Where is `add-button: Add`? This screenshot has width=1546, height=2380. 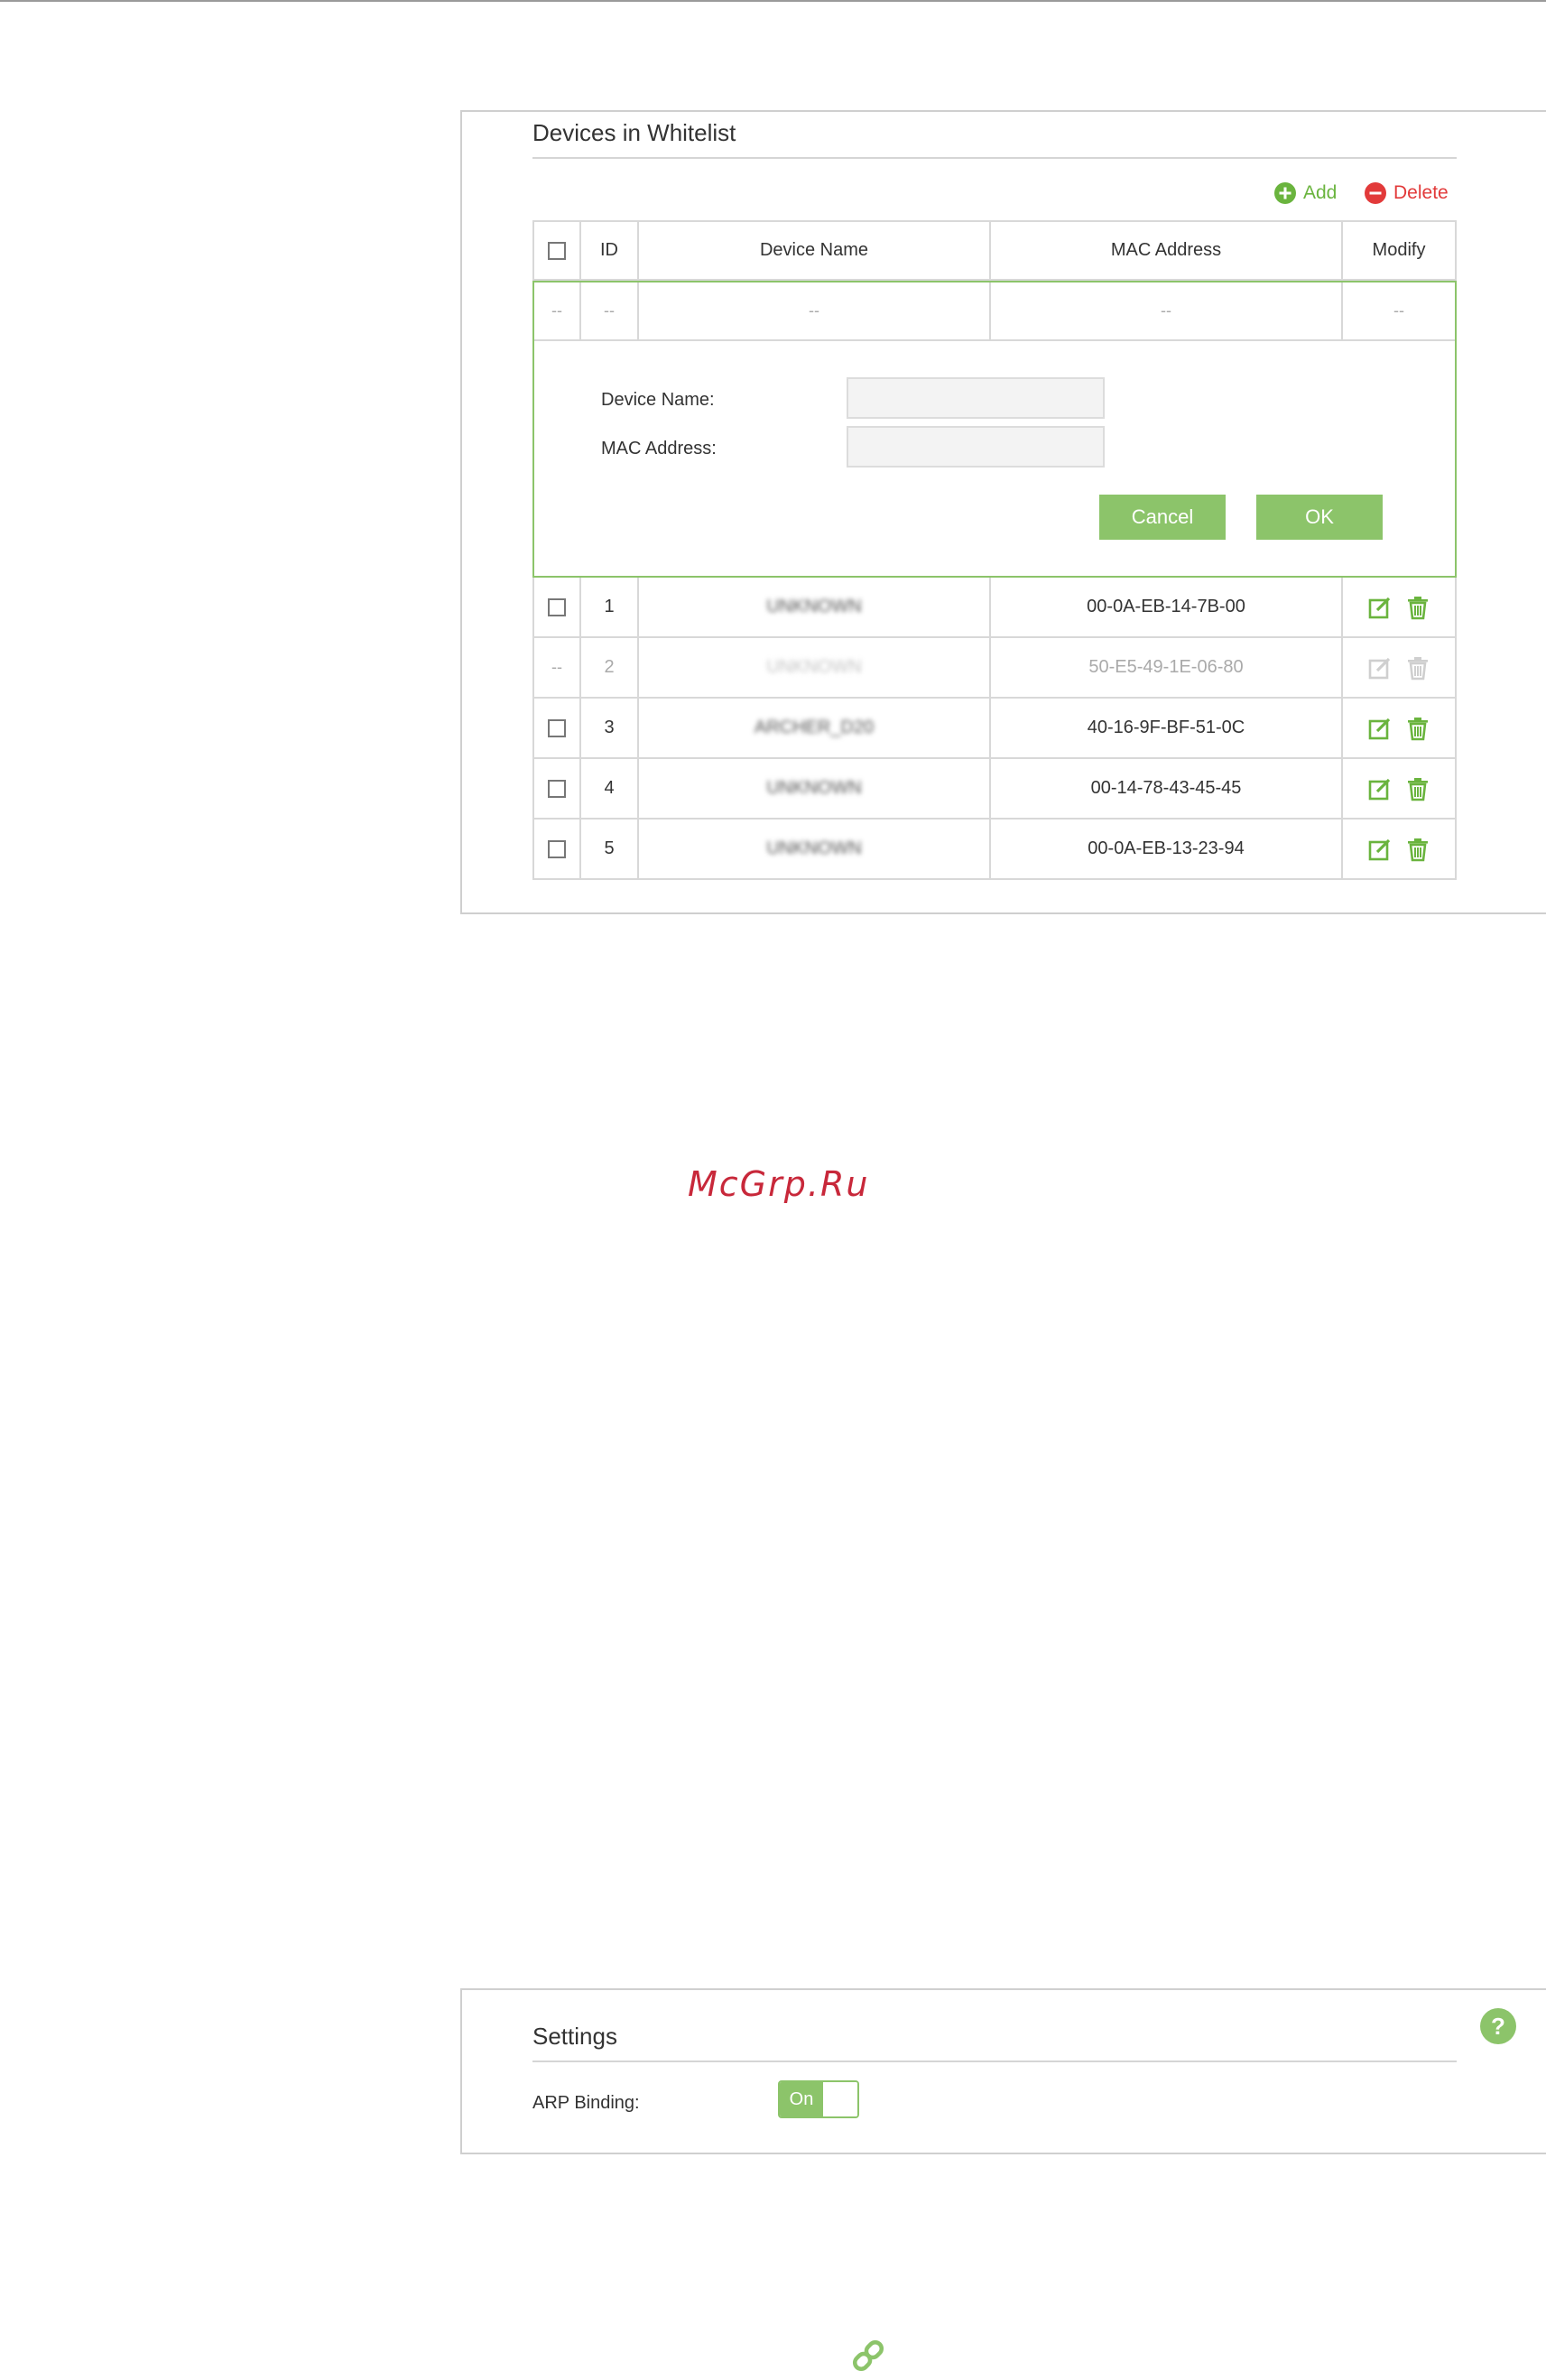 add-button: Add is located at coordinates (1306, 193).